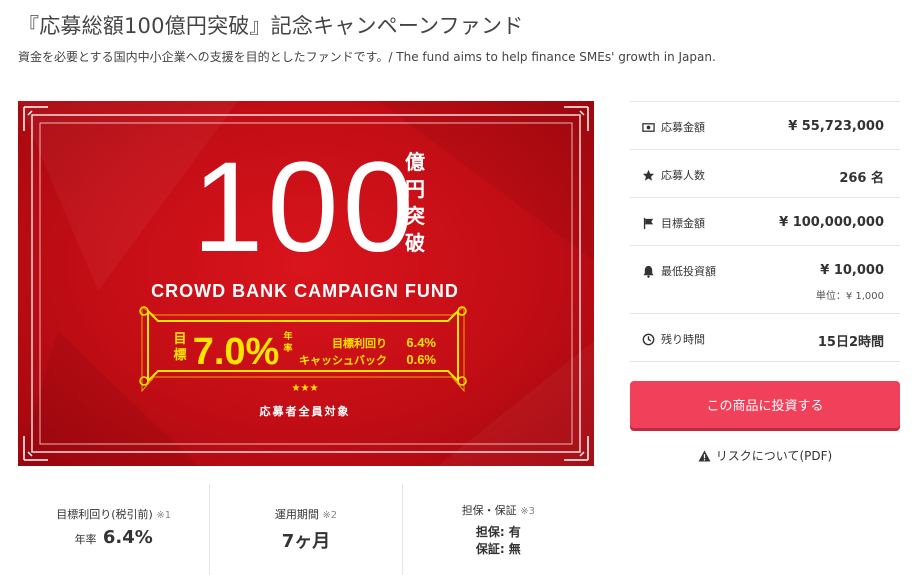 Image resolution: width=918 pixels, height=575 pixels. What do you see at coordinates (498, 549) in the screenshot?
I see `guarantee-line: 保証: 無` at bounding box center [498, 549].